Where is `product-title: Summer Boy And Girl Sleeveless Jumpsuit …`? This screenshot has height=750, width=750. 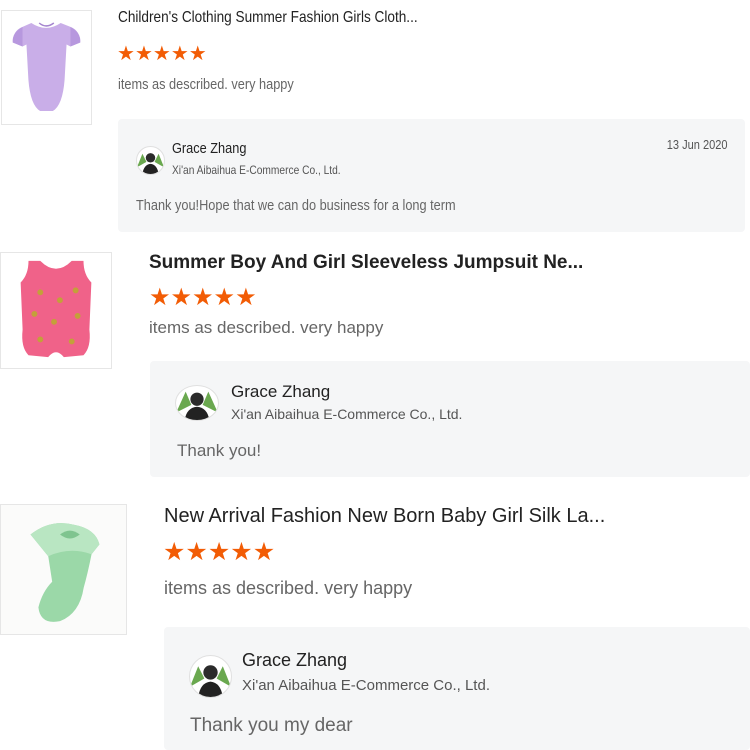
product-title: Summer Boy And Girl Sleeveless Jumpsuit … is located at coordinates (366, 263).